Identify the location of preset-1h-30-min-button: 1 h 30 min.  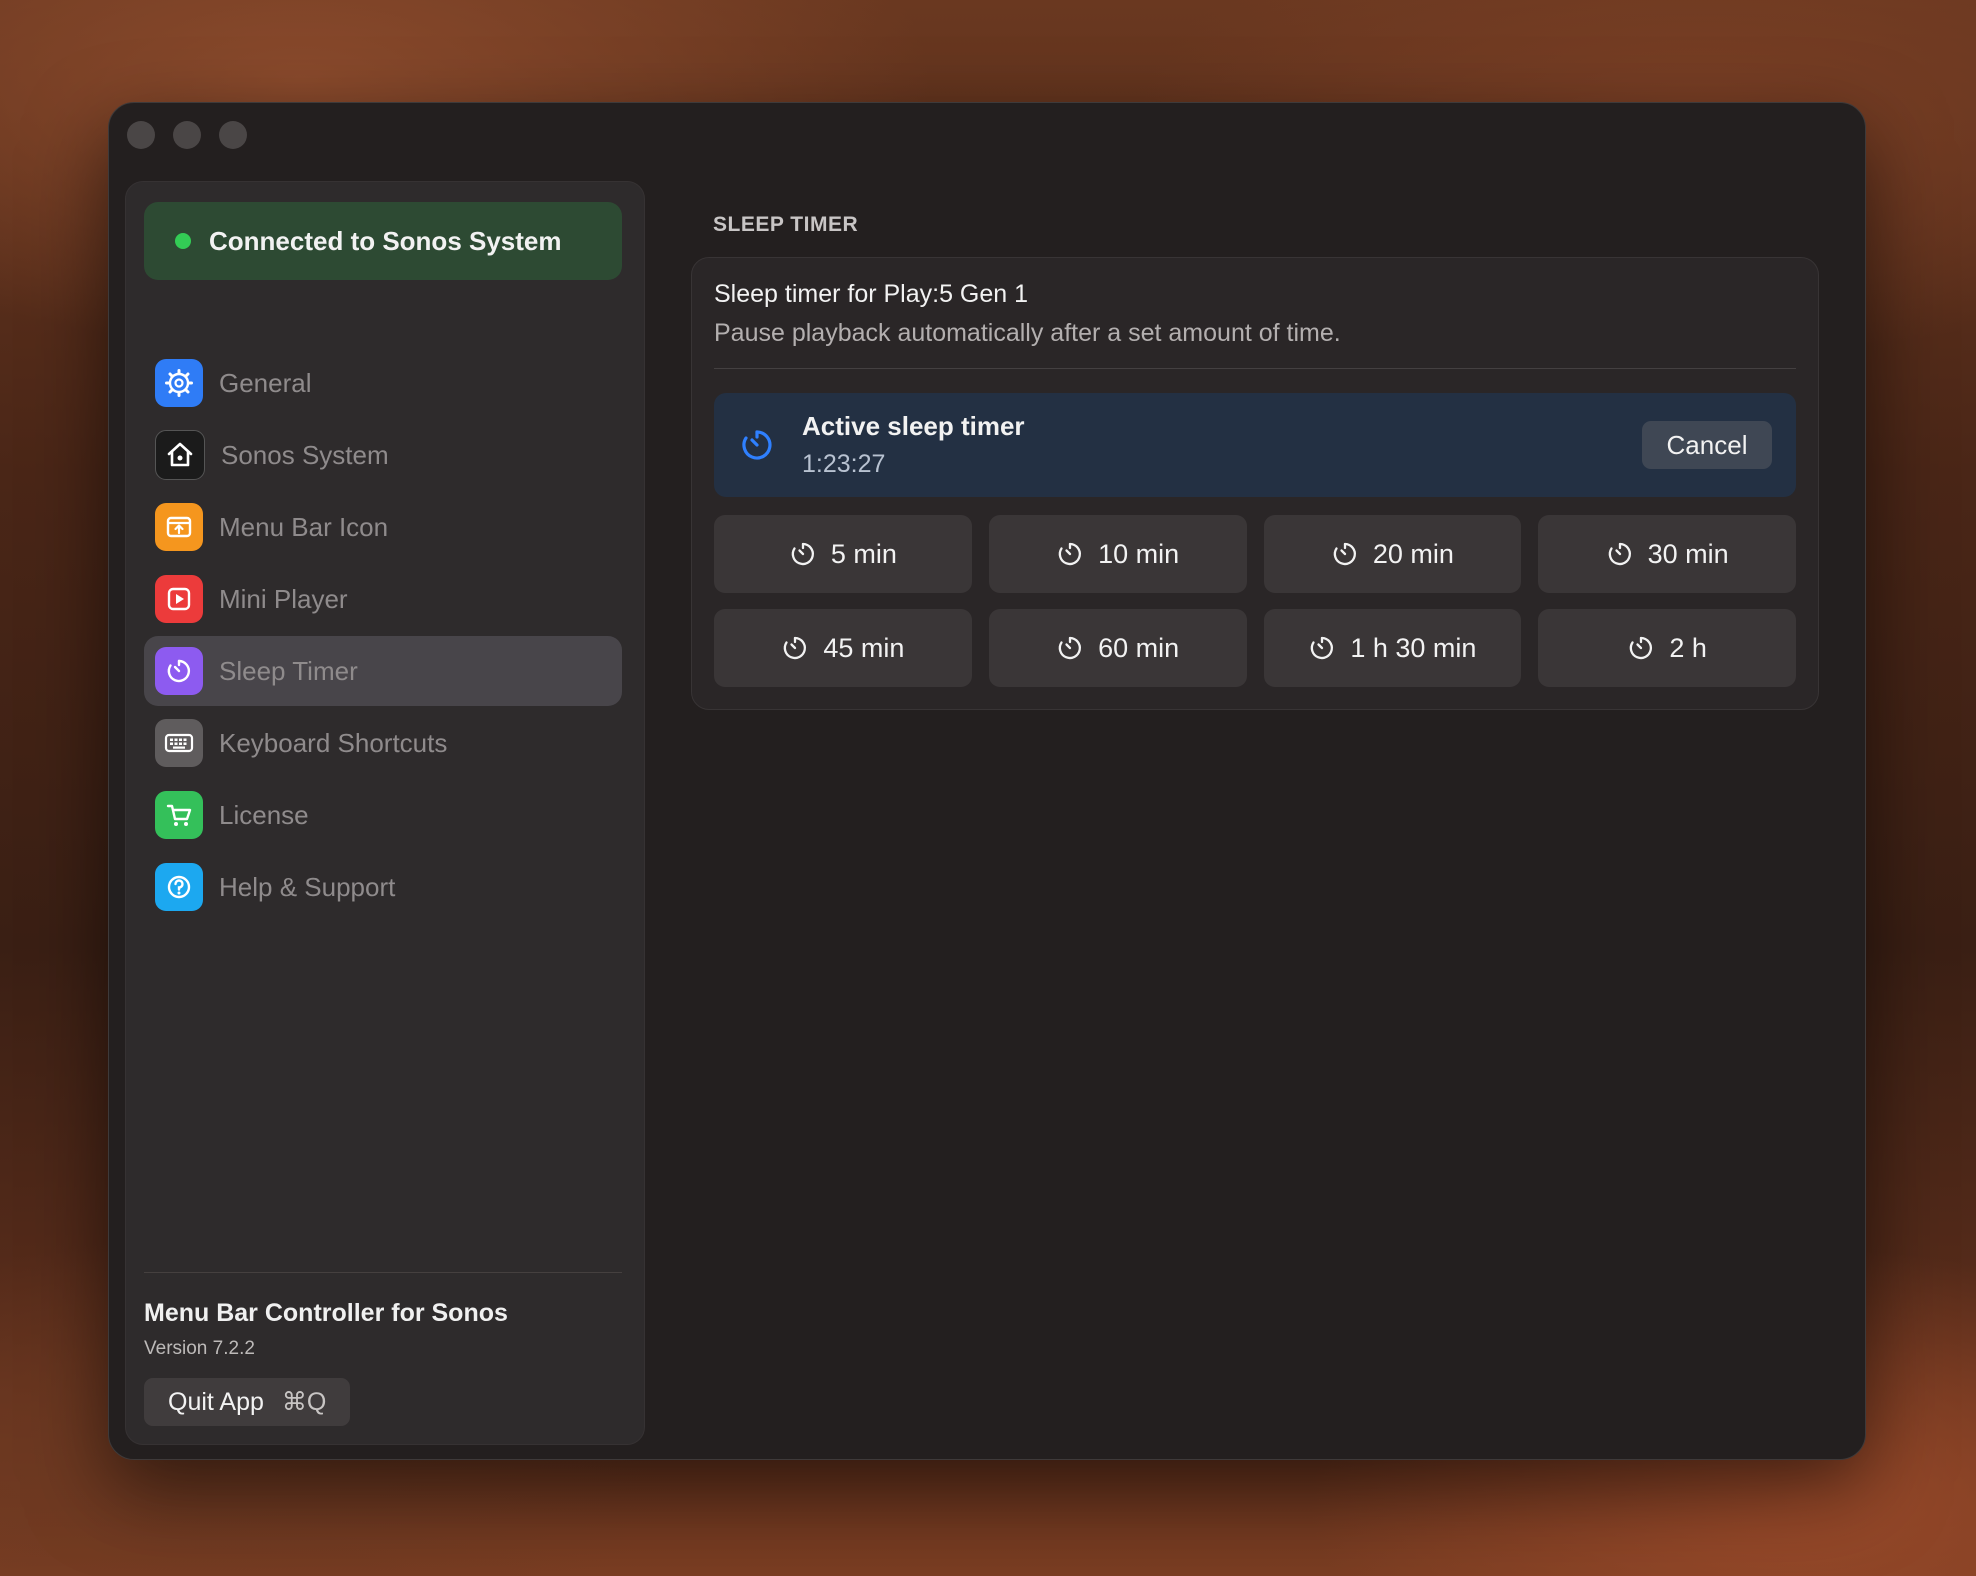
(1392, 648).